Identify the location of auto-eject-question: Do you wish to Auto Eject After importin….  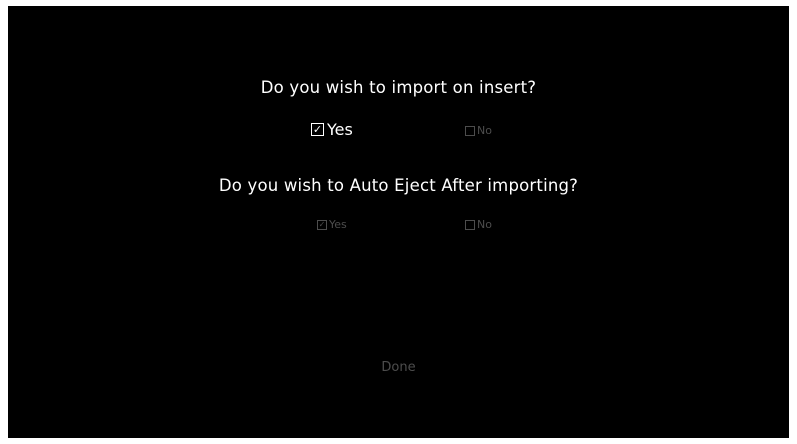
(398, 185).